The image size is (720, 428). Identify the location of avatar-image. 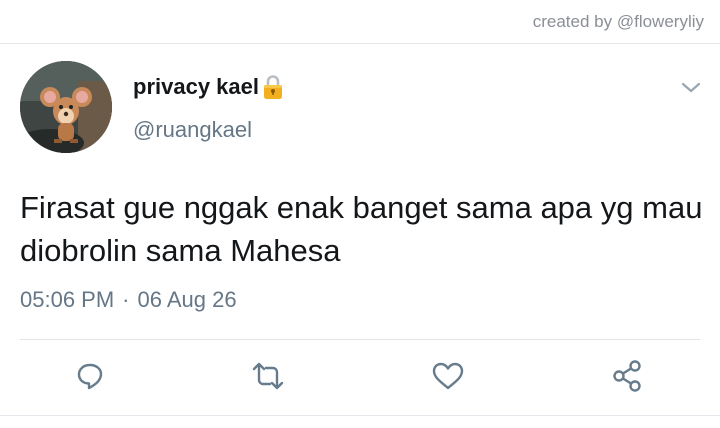
(66, 107).